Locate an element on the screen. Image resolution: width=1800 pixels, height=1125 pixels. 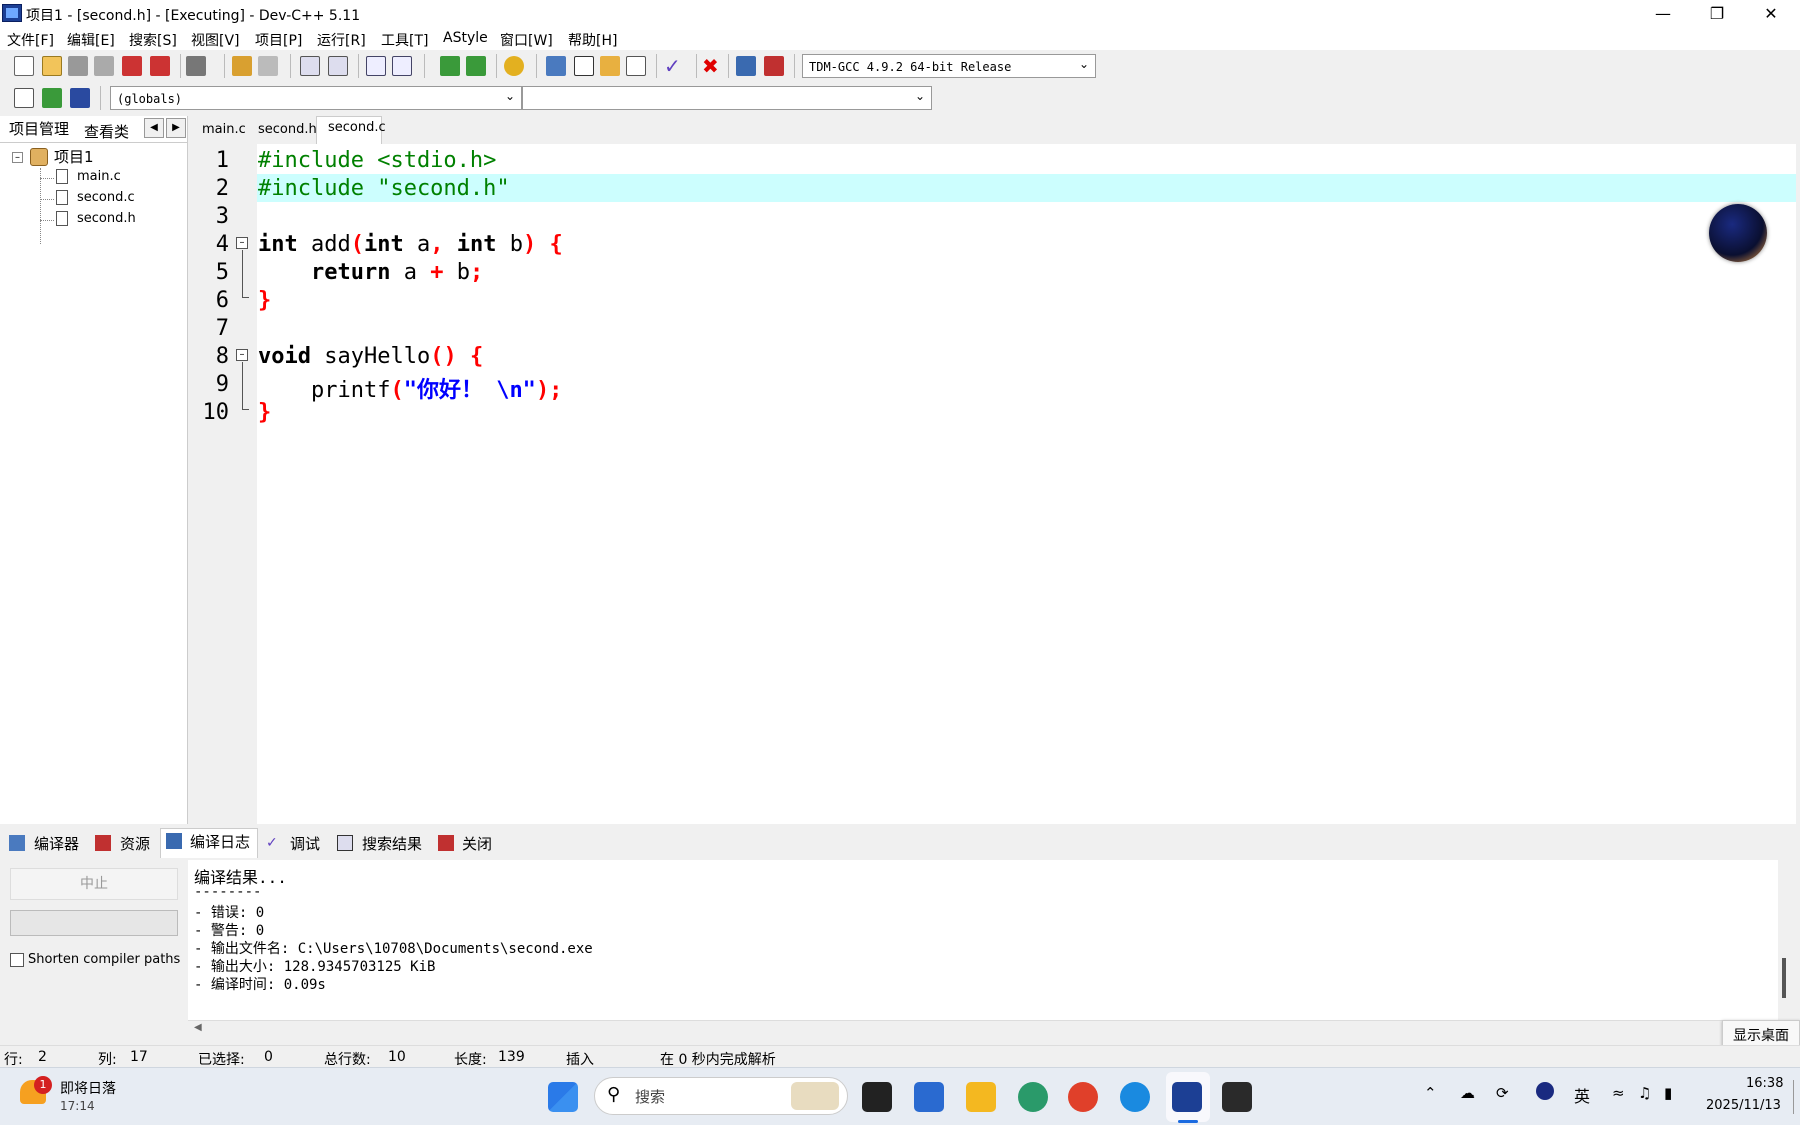
menu-astyle: AStyle is located at coordinates (465, 38).